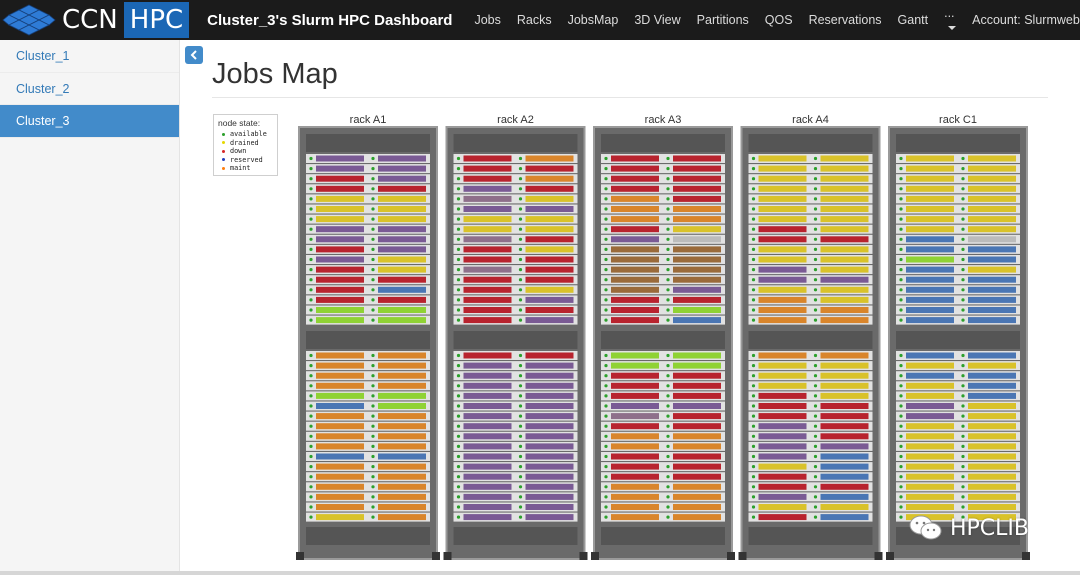 The image size is (1080, 575). Describe the element at coordinates (663, 120) in the screenshot. I see `rack-label: rack A3` at that location.